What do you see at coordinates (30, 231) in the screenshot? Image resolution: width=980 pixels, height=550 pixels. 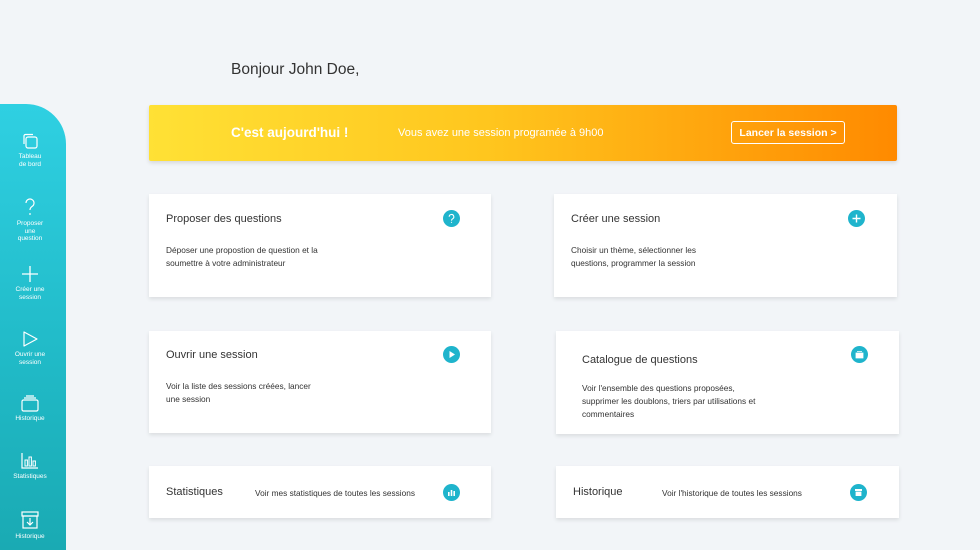 I see `sidebar-item-label: Proposer une question` at bounding box center [30, 231].